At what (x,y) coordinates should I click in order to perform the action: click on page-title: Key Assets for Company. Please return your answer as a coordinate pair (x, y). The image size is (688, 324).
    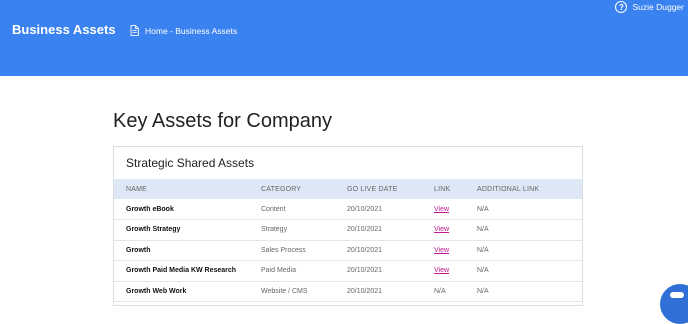
    Looking at the image, I should click on (222, 121).